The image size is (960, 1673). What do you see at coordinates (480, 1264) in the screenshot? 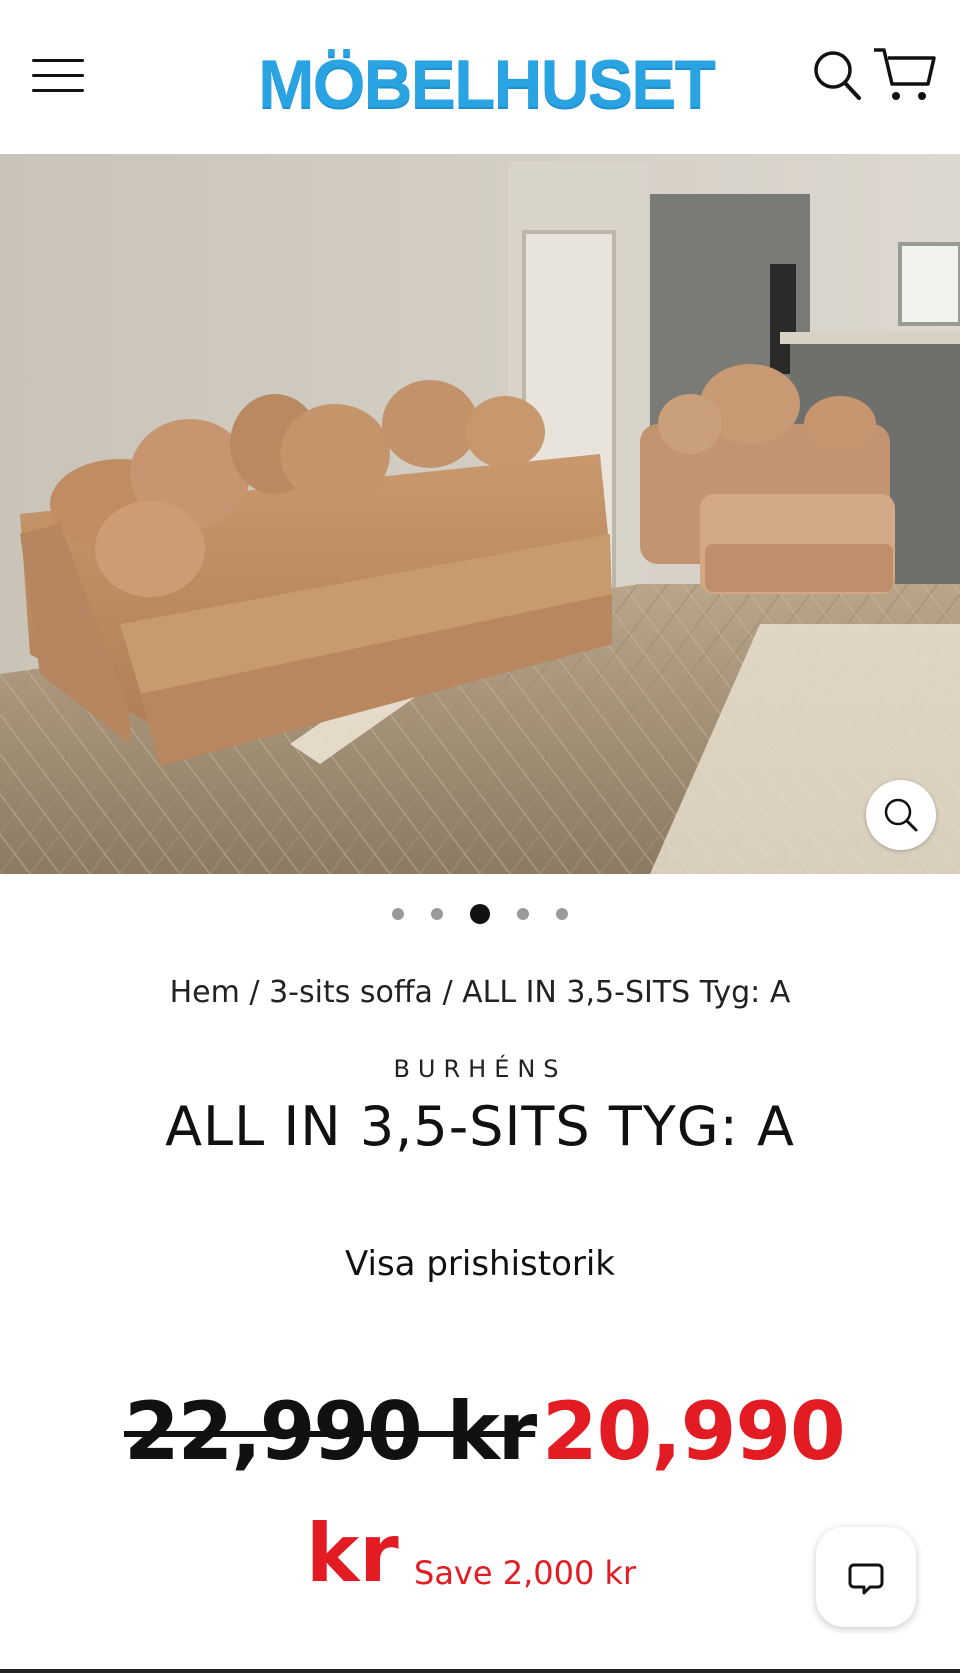
I see `price-history-link: Visa prishistorik` at bounding box center [480, 1264].